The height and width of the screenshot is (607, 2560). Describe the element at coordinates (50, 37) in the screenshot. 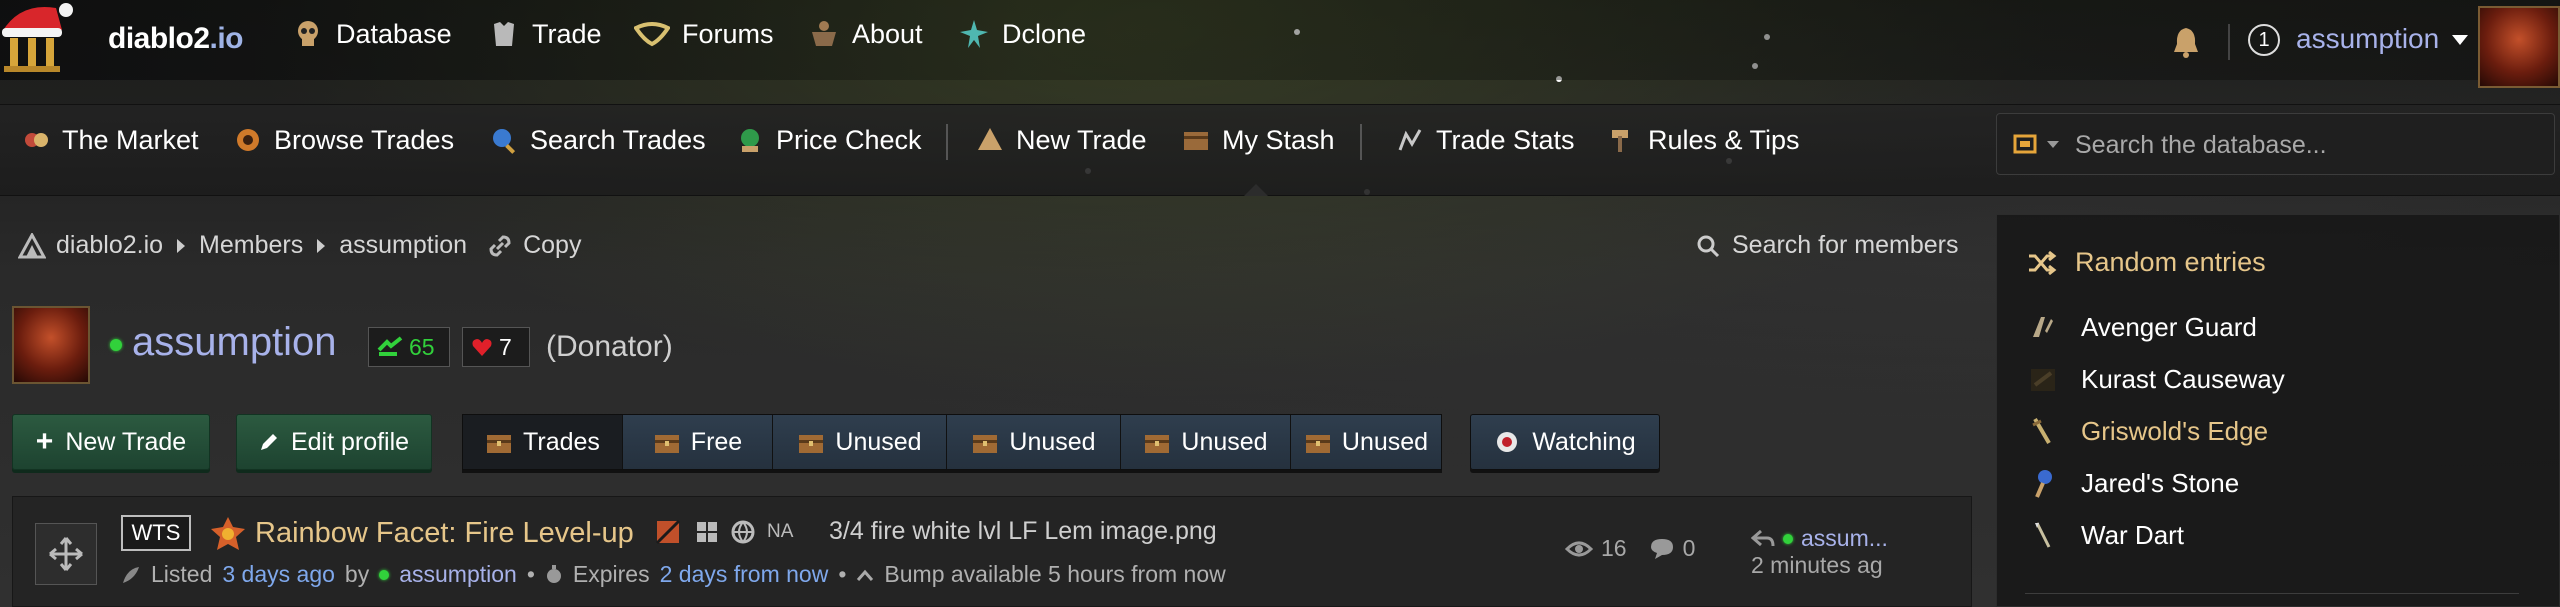

I see `site-logo-icon` at that location.